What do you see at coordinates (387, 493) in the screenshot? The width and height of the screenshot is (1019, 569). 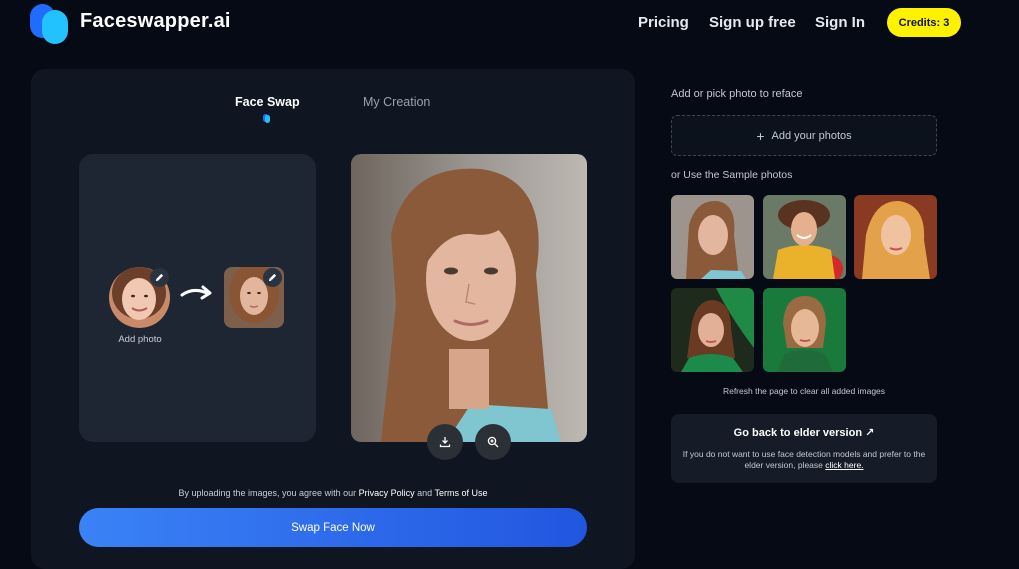 I see `privacy-policy-link: Privacy Policy` at bounding box center [387, 493].